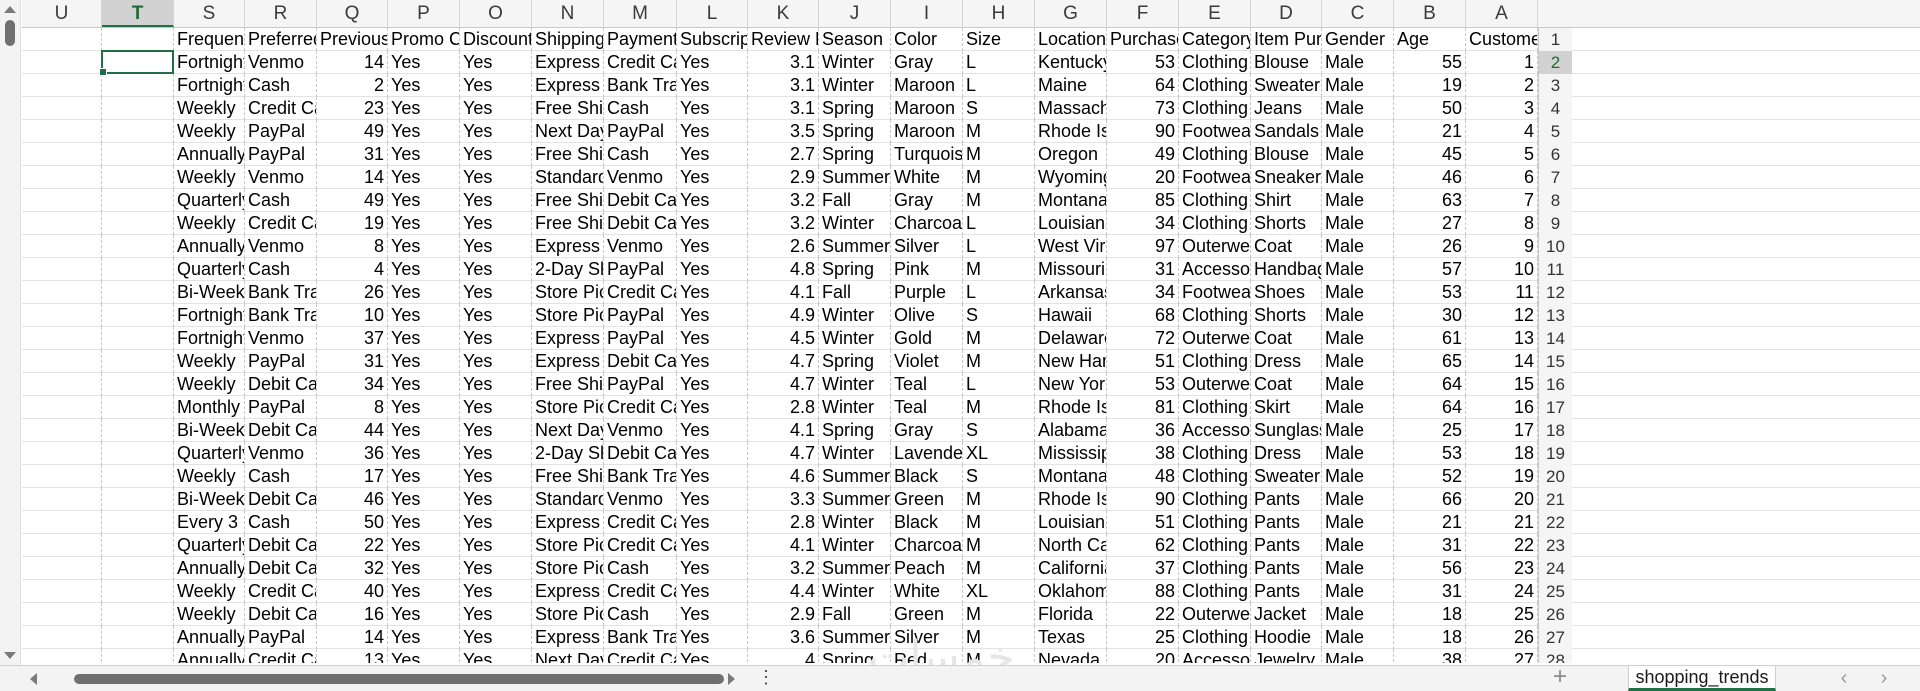 The image size is (1920, 691). I want to click on row-number: 8, so click(1555, 200).